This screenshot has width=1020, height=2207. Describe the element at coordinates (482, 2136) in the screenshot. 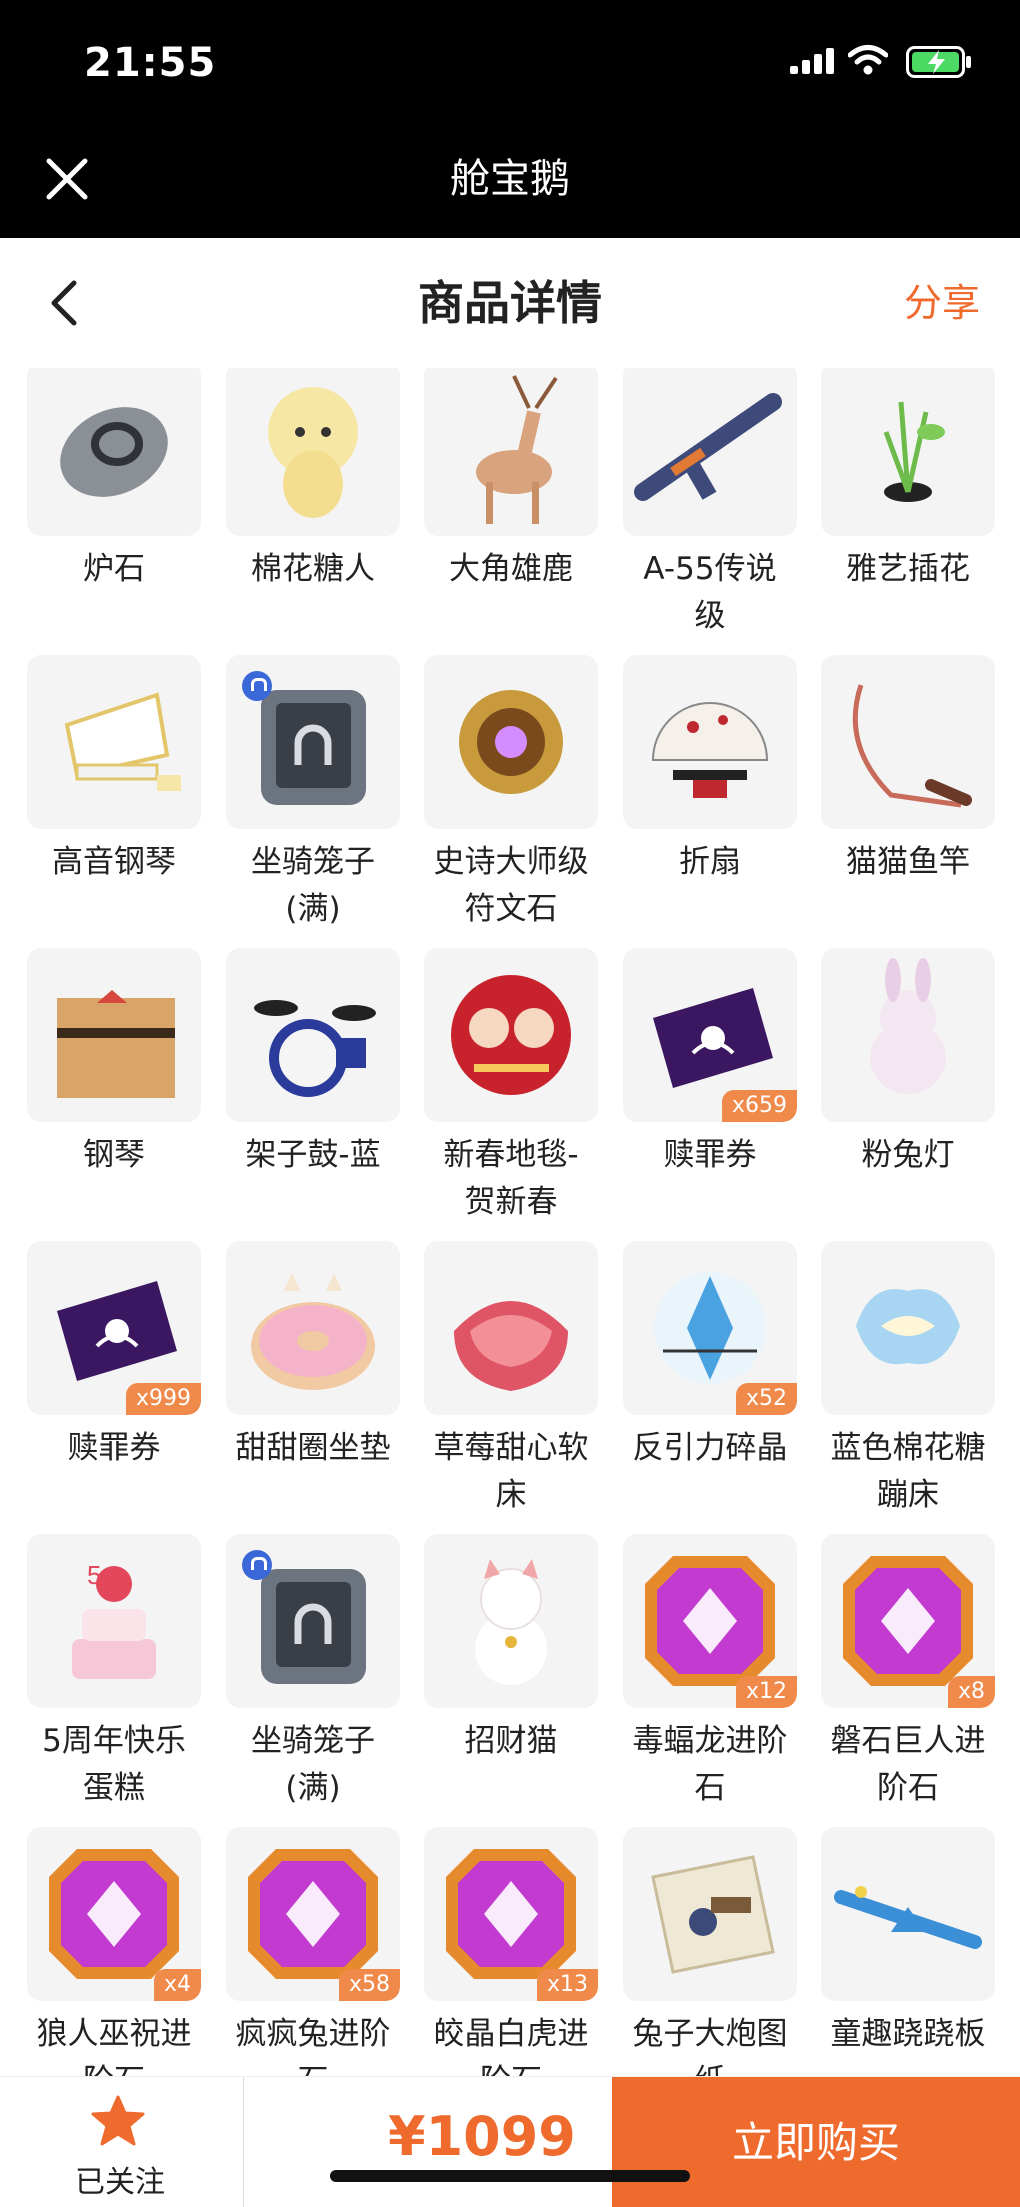

I see `price: ¥1099` at that location.